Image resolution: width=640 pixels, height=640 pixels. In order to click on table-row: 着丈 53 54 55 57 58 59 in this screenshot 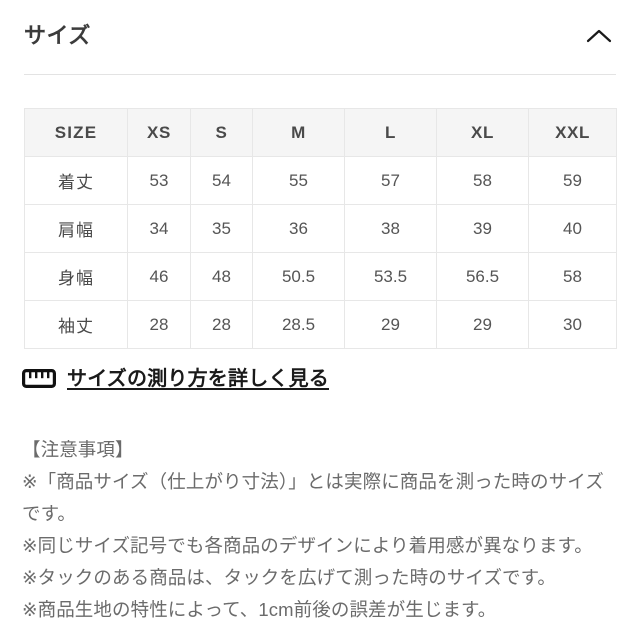, I will do `click(320, 180)`.